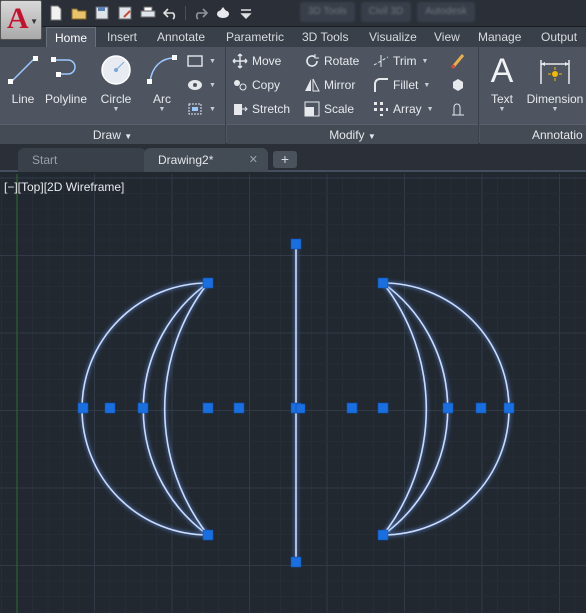 The image size is (586, 613). I want to click on copy-tool-button: Copy, so click(255, 85).